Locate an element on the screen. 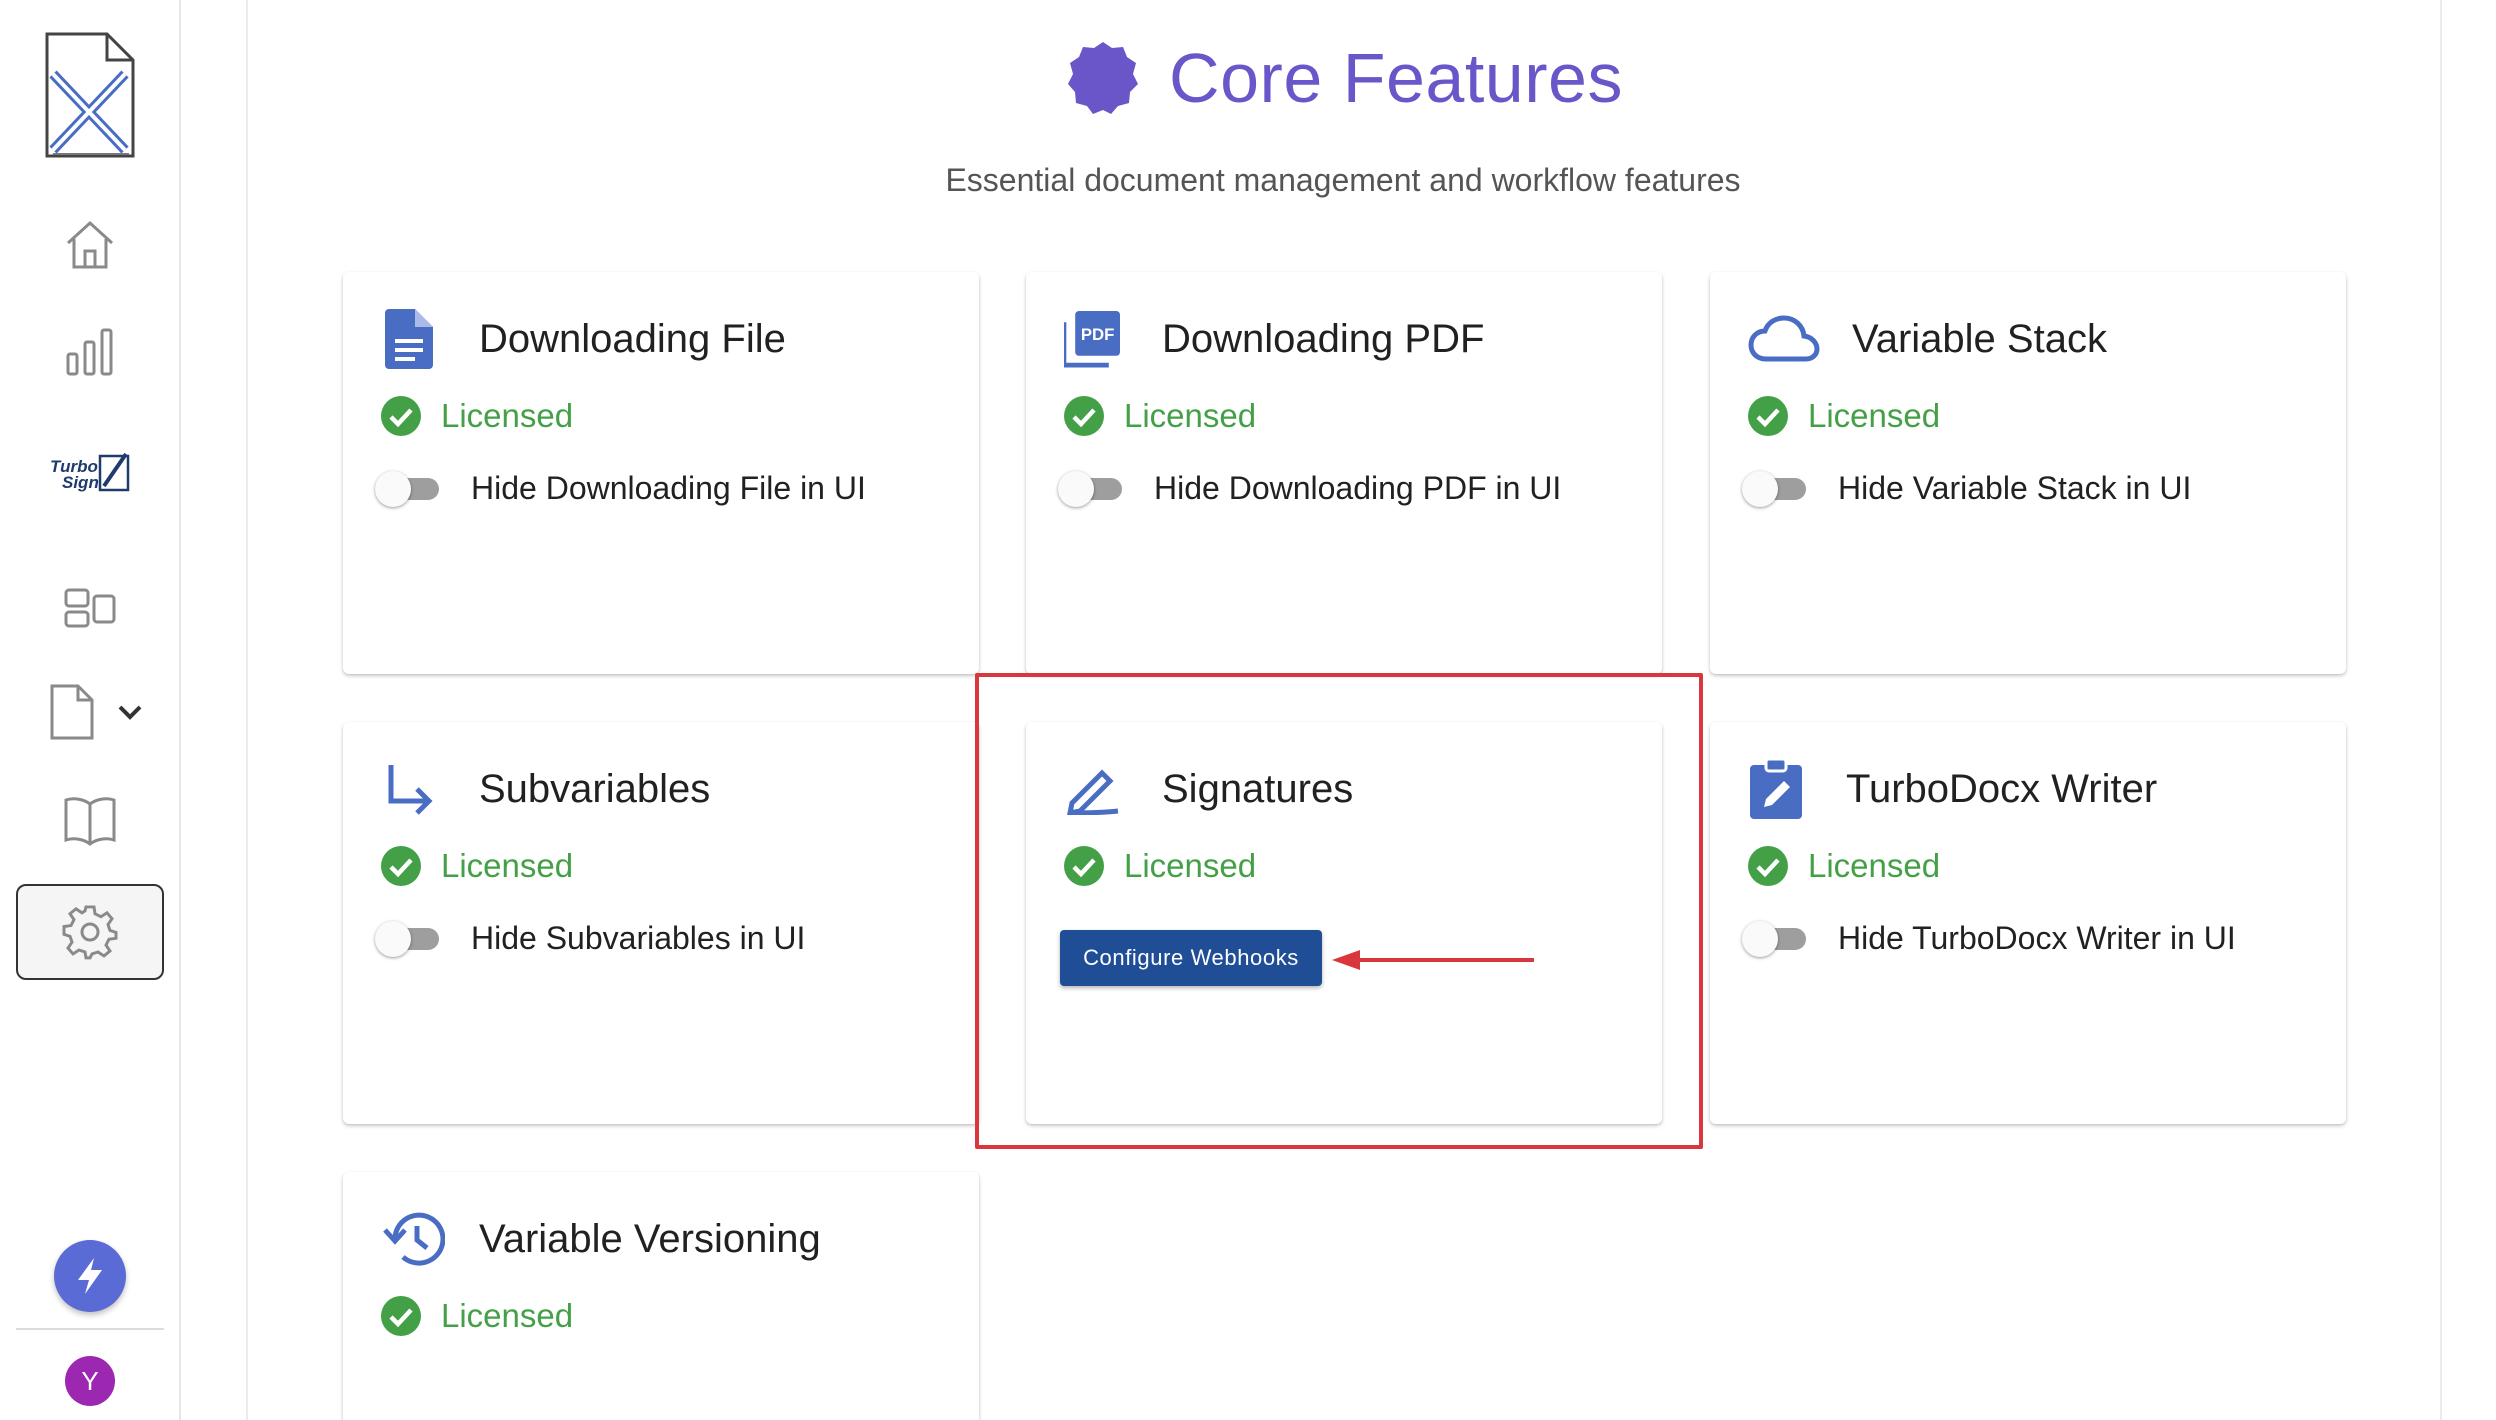  history-icon is located at coordinates (413, 1239).